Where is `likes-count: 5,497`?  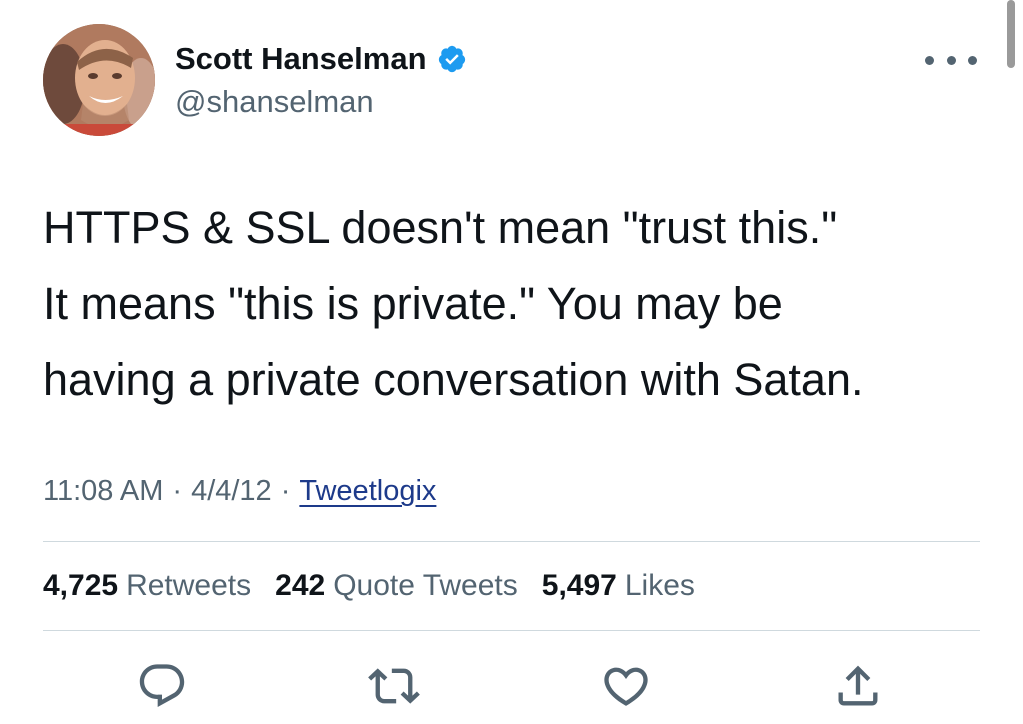
likes-count: 5,497 is located at coordinates (579, 585).